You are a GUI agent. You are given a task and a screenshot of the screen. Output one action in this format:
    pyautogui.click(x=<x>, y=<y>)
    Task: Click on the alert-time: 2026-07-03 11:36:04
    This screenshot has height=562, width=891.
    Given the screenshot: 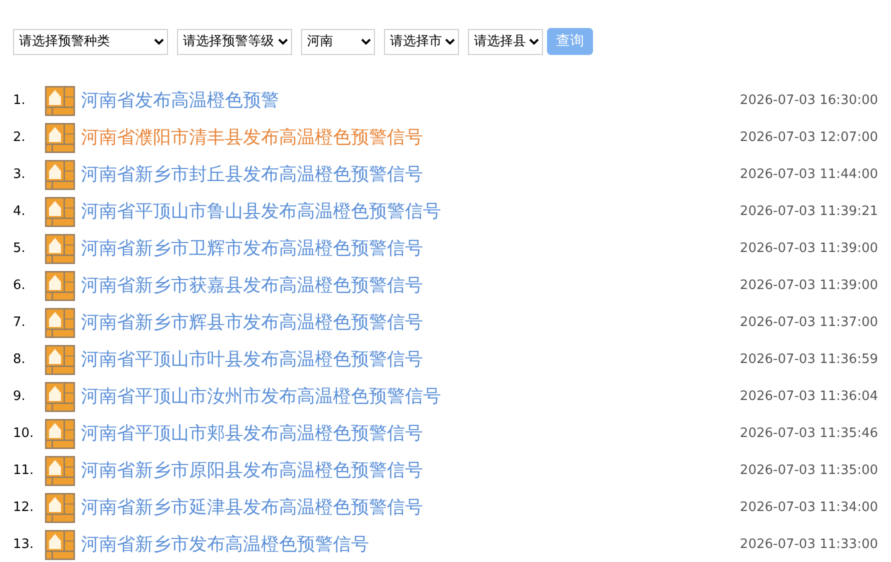 What is the action you would take?
    pyautogui.click(x=809, y=397)
    